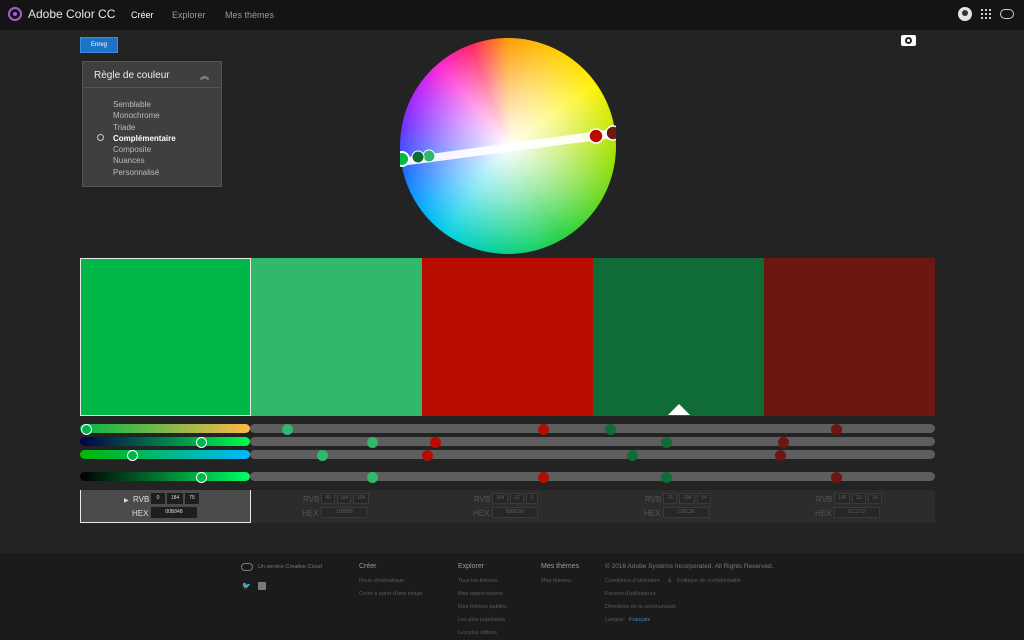 The width and height of the screenshot is (1024, 640). I want to click on rule-option-custom: Personnalisé, so click(144, 172).